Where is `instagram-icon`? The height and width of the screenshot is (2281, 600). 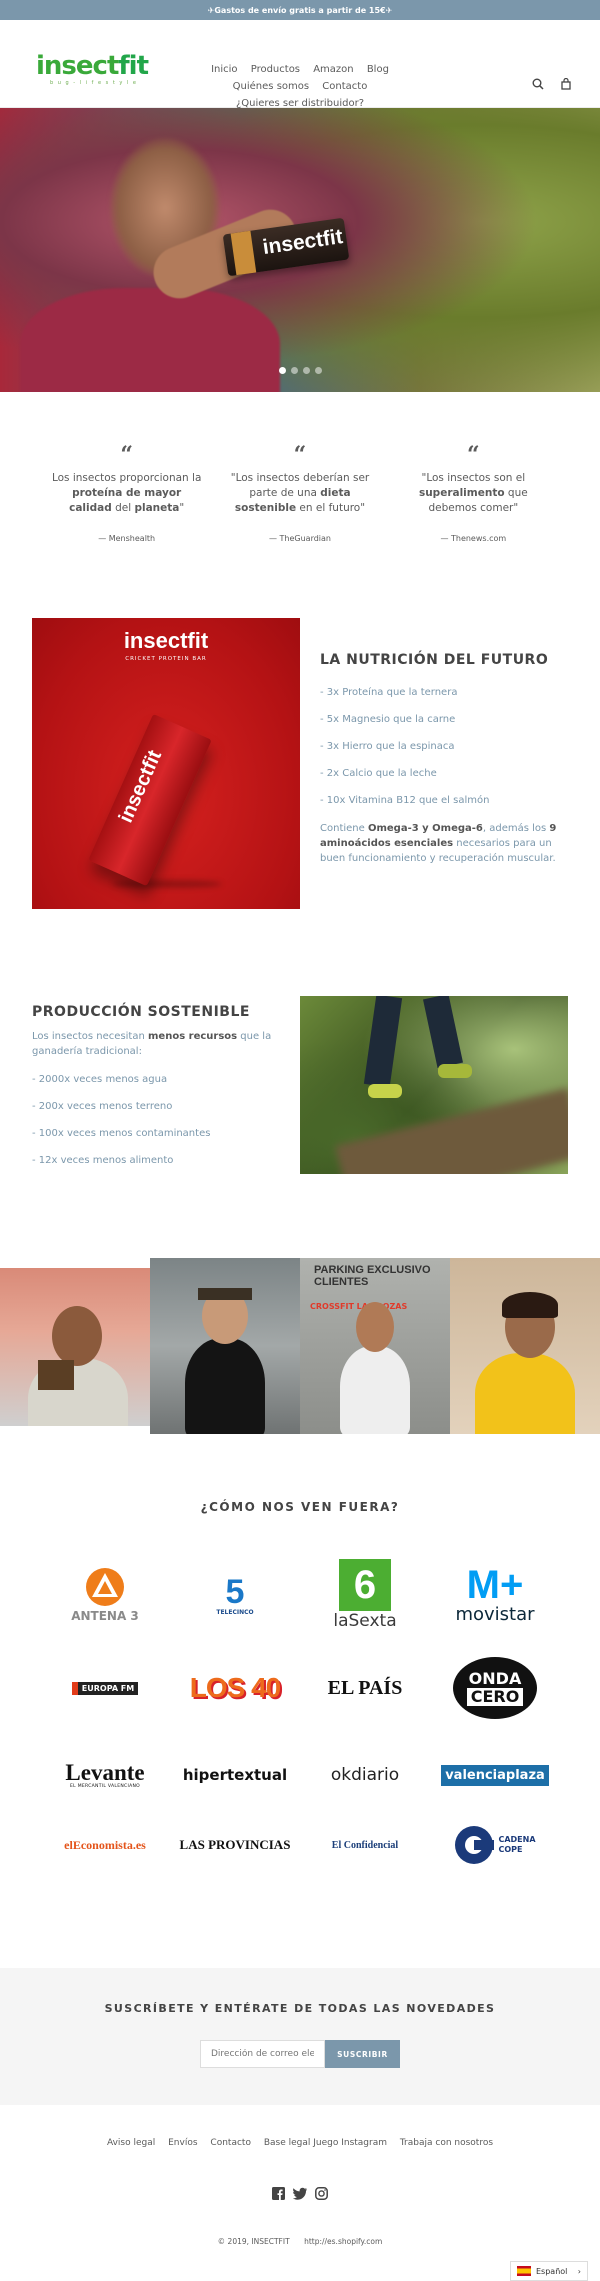 instagram-icon is located at coordinates (321, 2193).